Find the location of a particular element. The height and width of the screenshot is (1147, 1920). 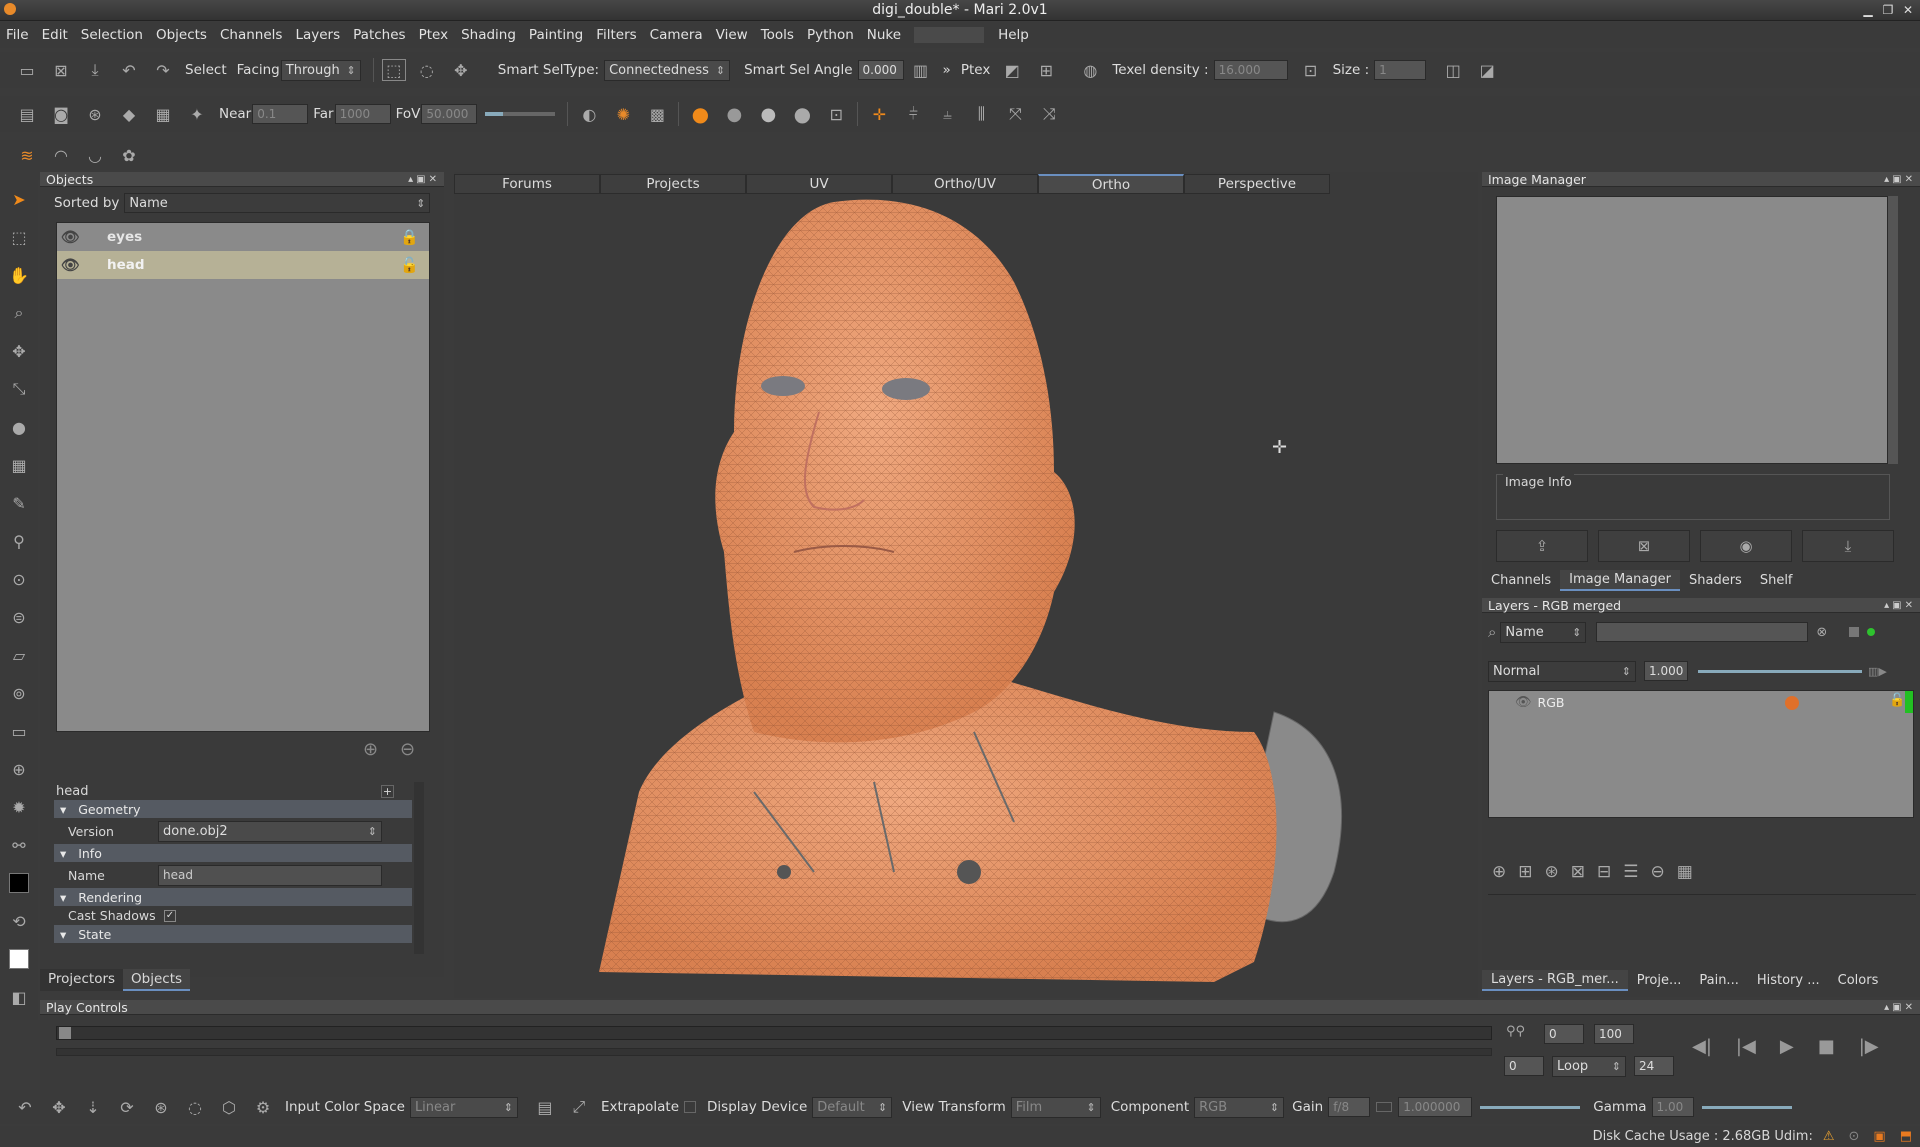

export-image-icon: ⤓ is located at coordinates (1848, 546).